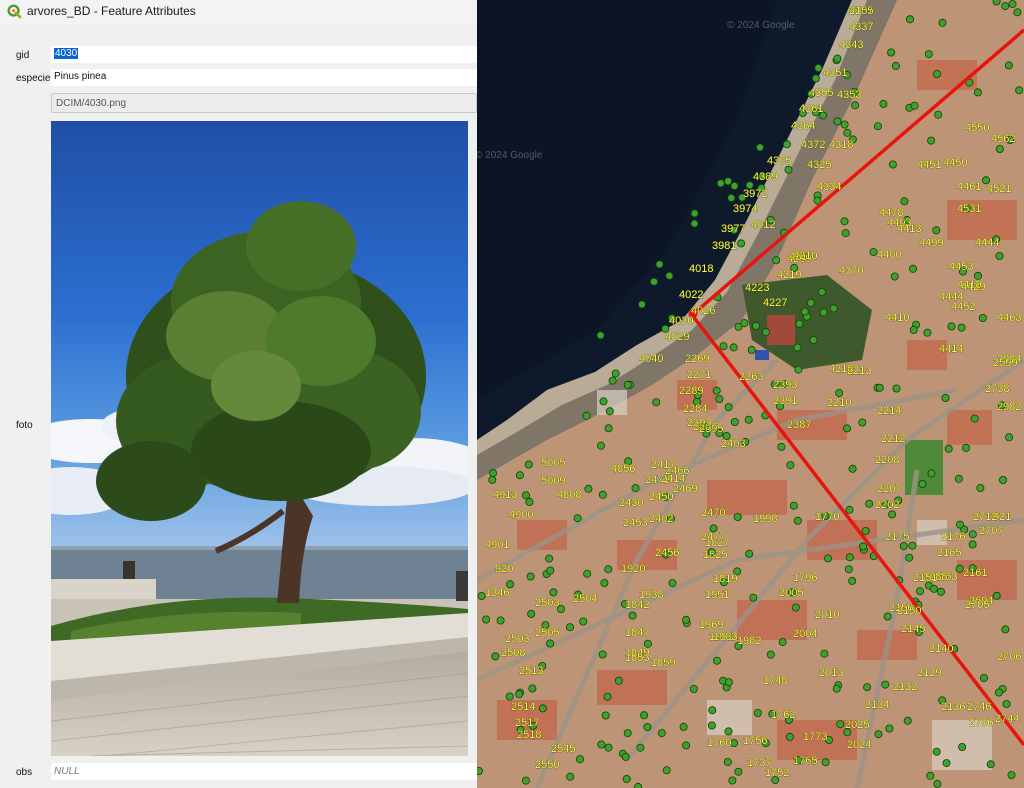 The image size is (1024, 788). What do you see at coordinates (264, 103) in the screenshot?
I see `foto-path-field: DCIM/4030.png` at bounding box center [264, 103].